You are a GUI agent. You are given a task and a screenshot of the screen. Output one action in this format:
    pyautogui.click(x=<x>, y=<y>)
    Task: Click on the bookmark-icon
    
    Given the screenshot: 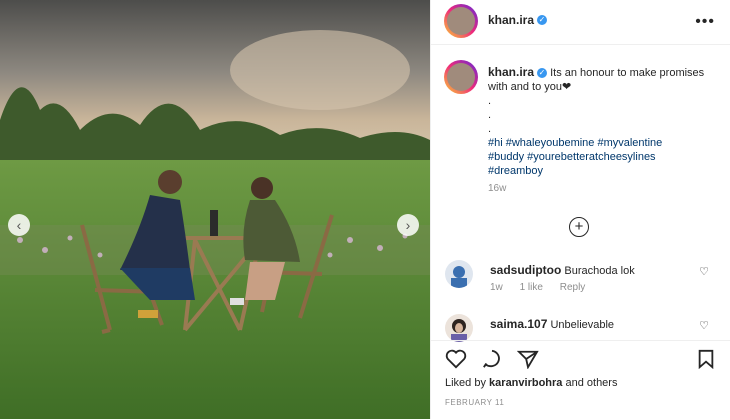 What is the action you would take?
    pyautogui.click(x=706, y=361)
    